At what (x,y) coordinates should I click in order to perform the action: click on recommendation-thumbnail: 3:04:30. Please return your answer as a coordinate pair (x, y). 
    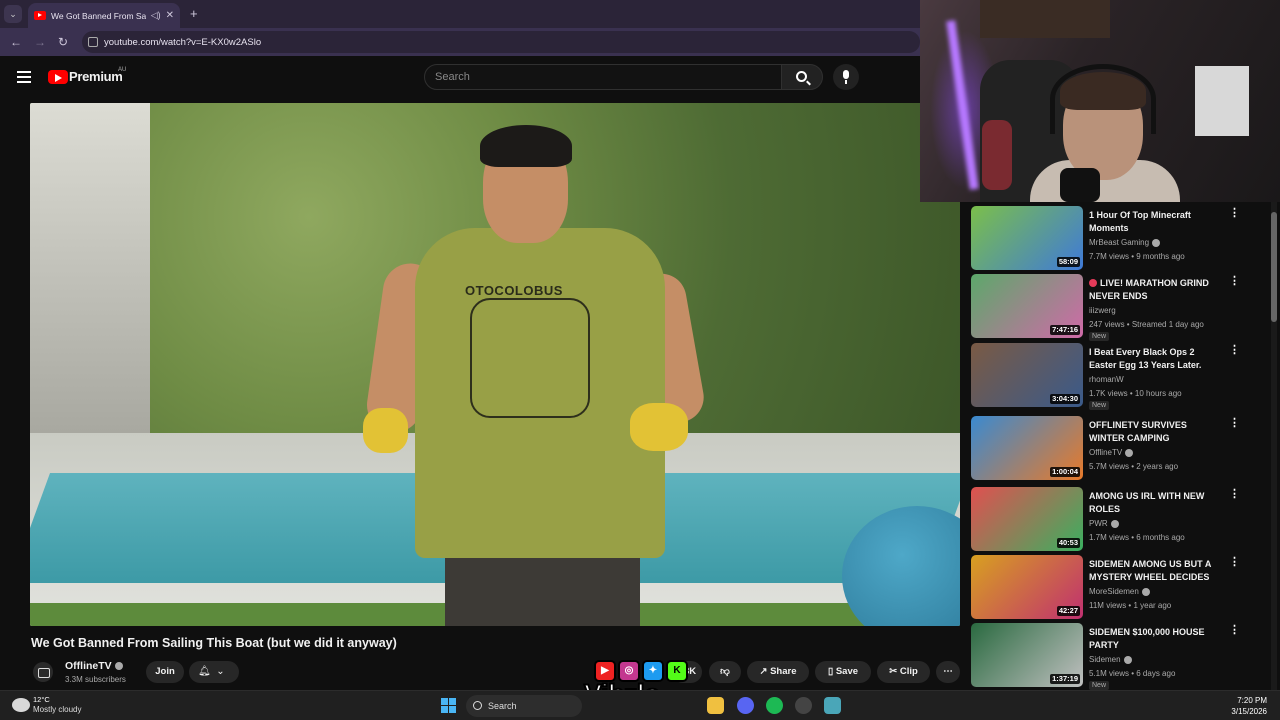
    Looking at the image, I should click on (1027, 375).